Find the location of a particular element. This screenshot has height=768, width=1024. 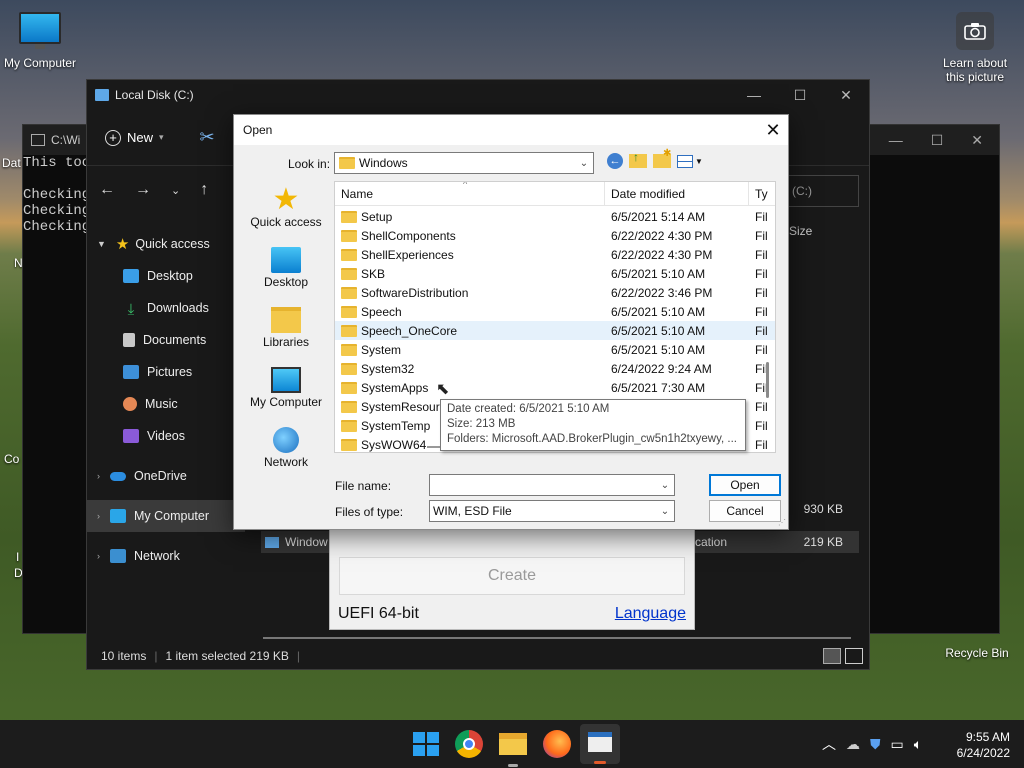

camera-icon is located at coordinates (975, 31).